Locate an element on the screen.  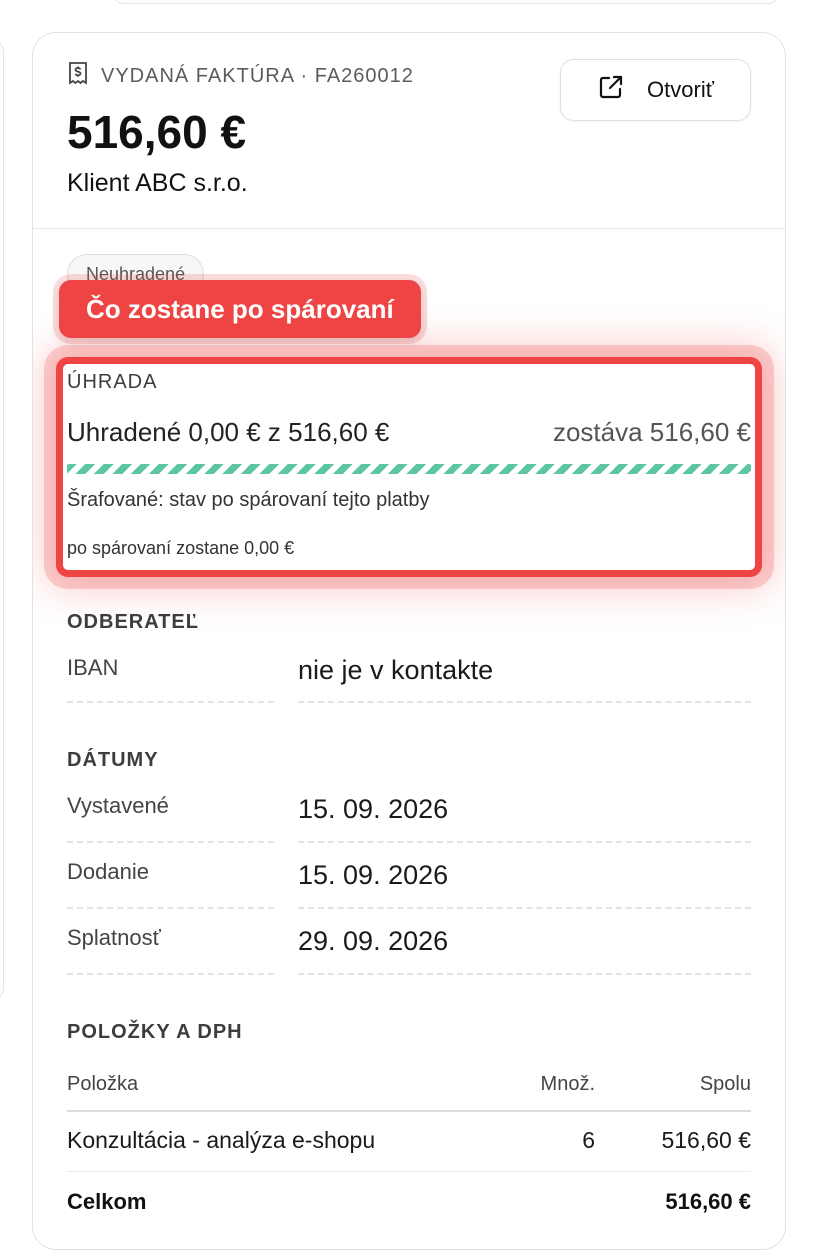
invoice-kind: VYDANÁ FAKTÚRA · FA260012 is located at coordinates (240, 76).